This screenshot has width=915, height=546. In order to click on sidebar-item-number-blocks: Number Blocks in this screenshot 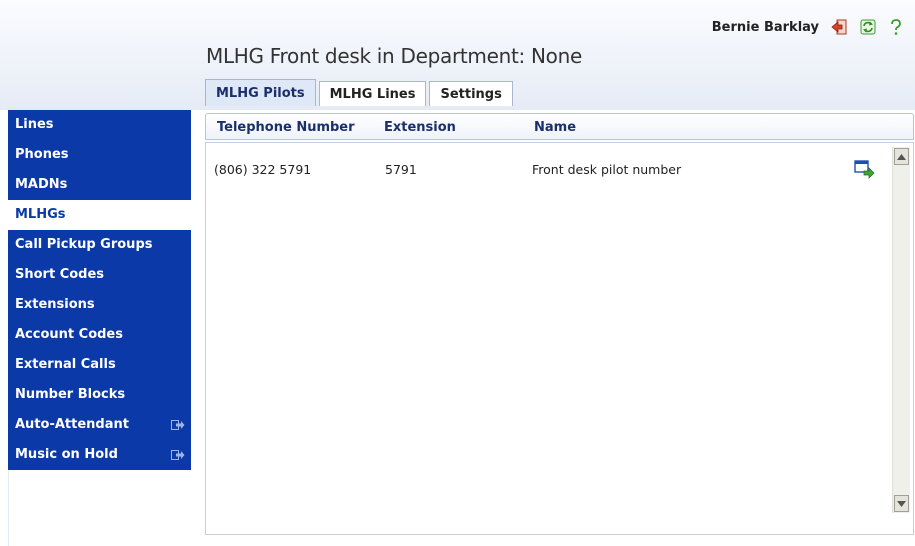, I will do `click(99, 395)`.